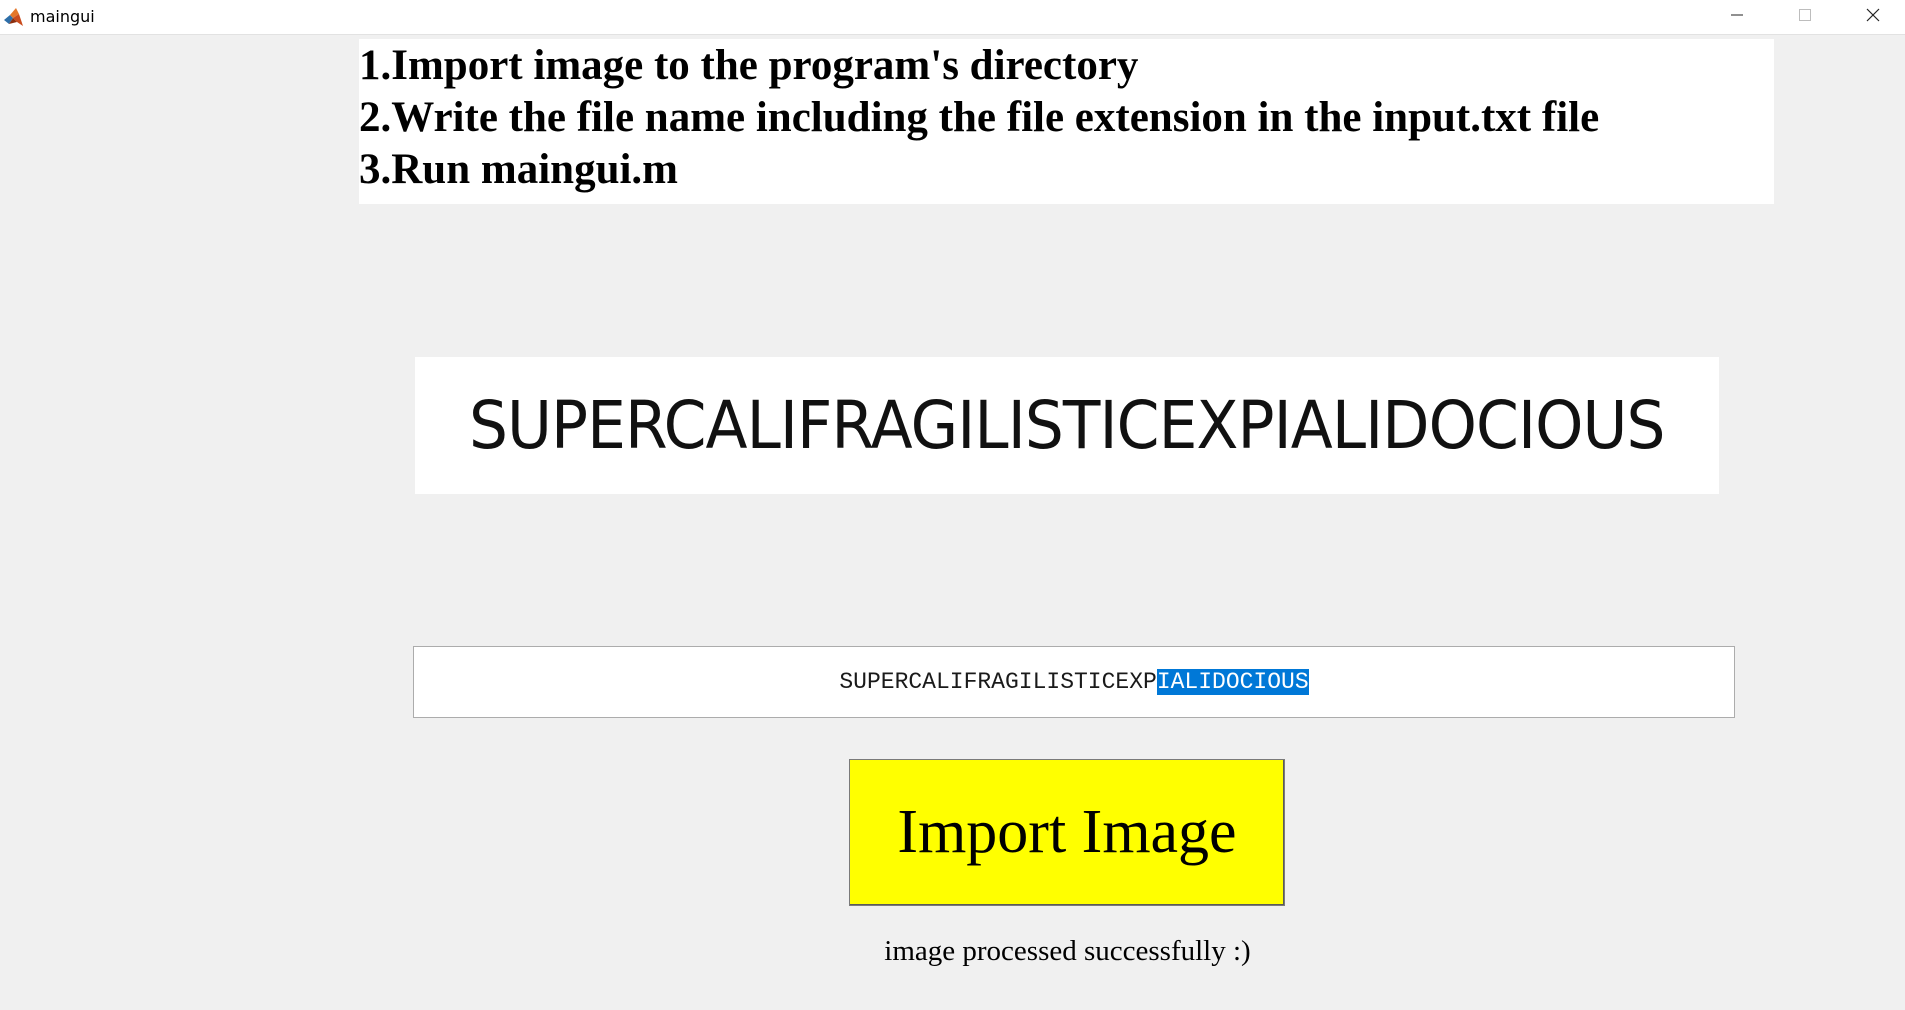  I want to click on maximize-button, so click(1805, 17).